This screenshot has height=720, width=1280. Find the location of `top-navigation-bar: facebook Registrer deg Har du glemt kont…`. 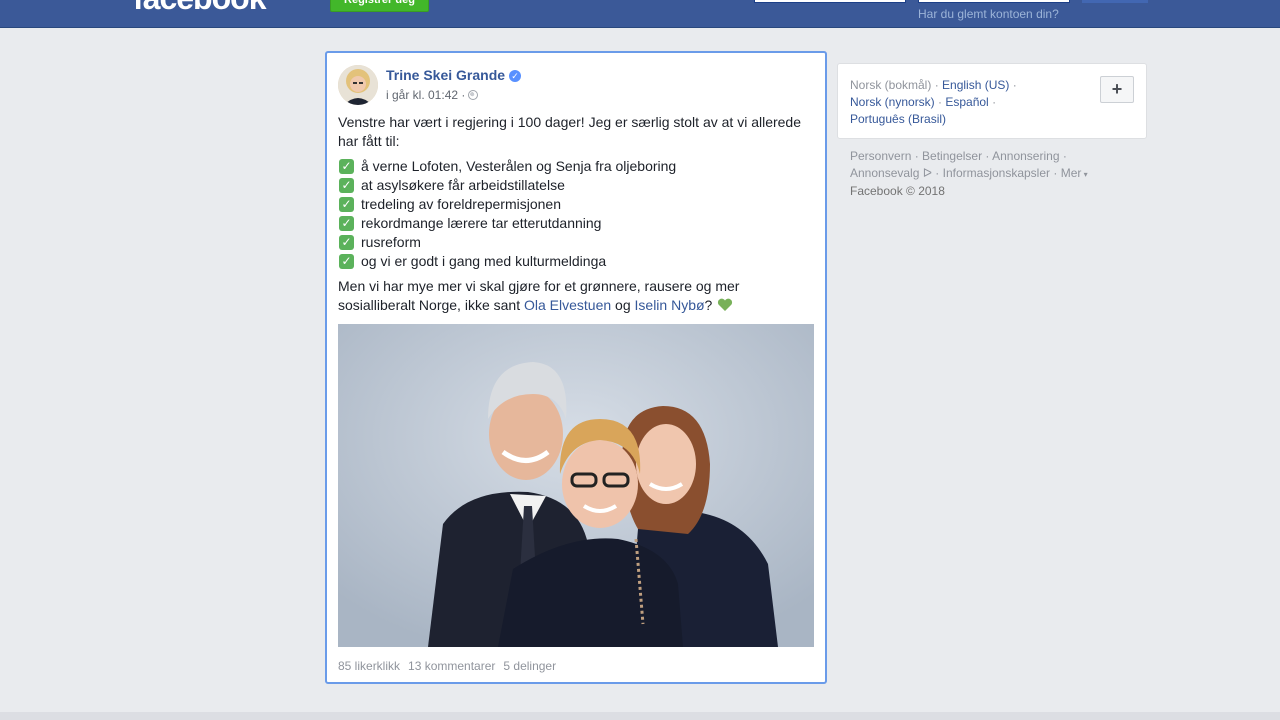

top-navigation-bar: facebook Registrer deg Har du glemt kont… is located at coordinates (640, 14).